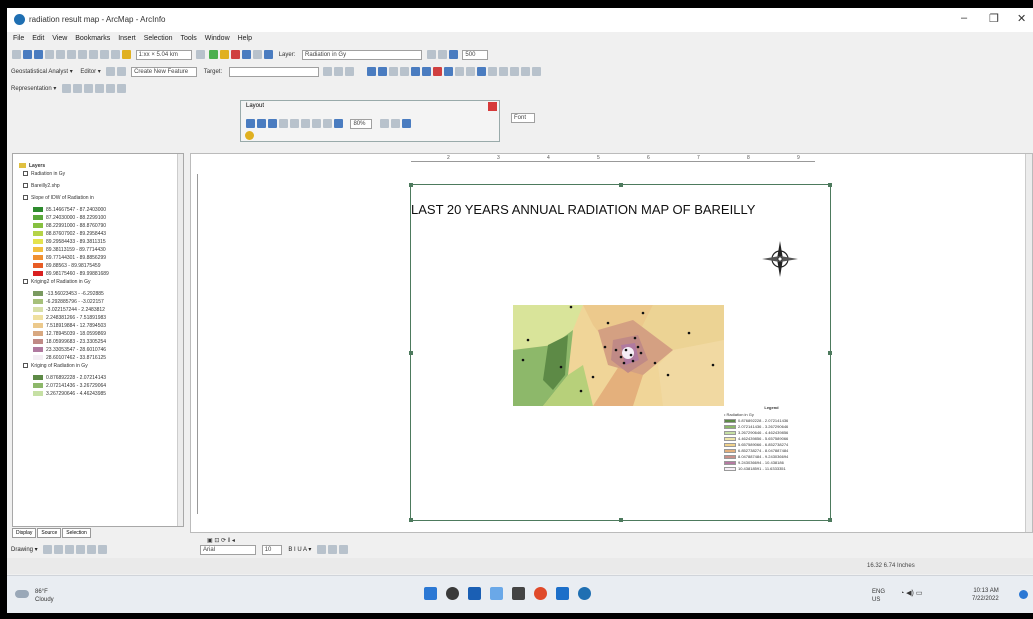 This screenshot has height=619, width=1033. I want to click on toc-legend-entry: -3.022157244 - 2.2483812, so click(69, 310).